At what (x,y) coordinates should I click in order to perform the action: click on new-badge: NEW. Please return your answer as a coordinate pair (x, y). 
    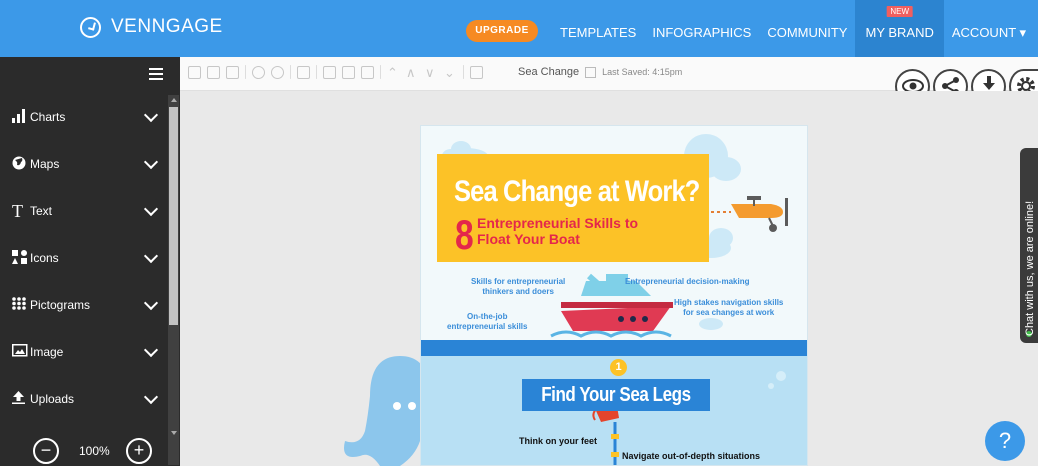
    Looking at the image, I should click on (900, 11).